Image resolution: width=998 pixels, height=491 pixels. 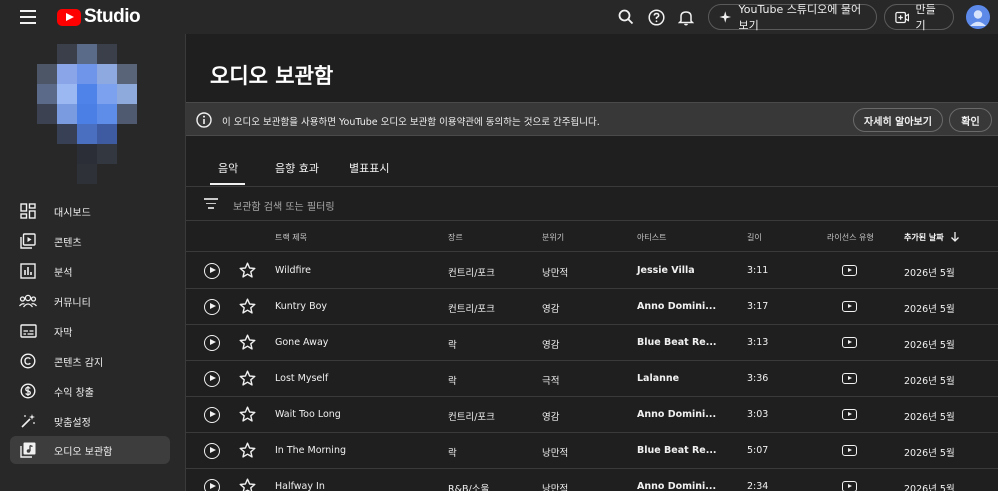 I want to click on create-button: 만들기, so click(x=919, y=17).